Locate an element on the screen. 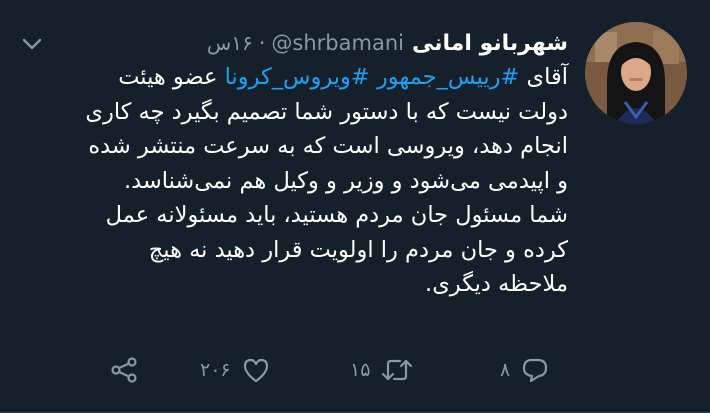 The height and width of the screenshot is (413, 710). text-fragment is located at coordinates (373, 77).